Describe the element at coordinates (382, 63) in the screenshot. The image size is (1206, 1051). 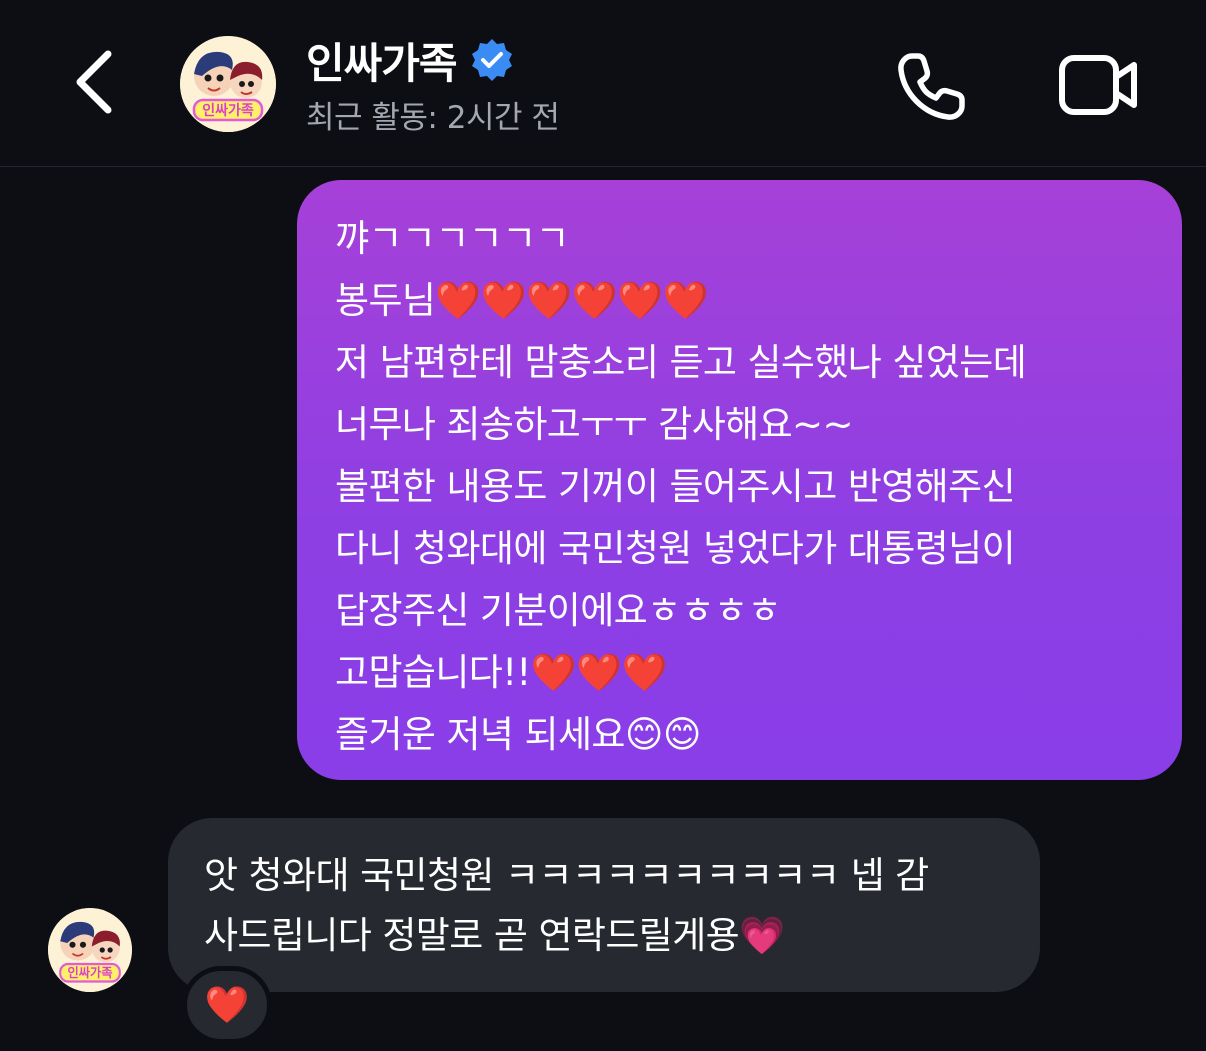
I see `page-title: 인싸가족` at that location.